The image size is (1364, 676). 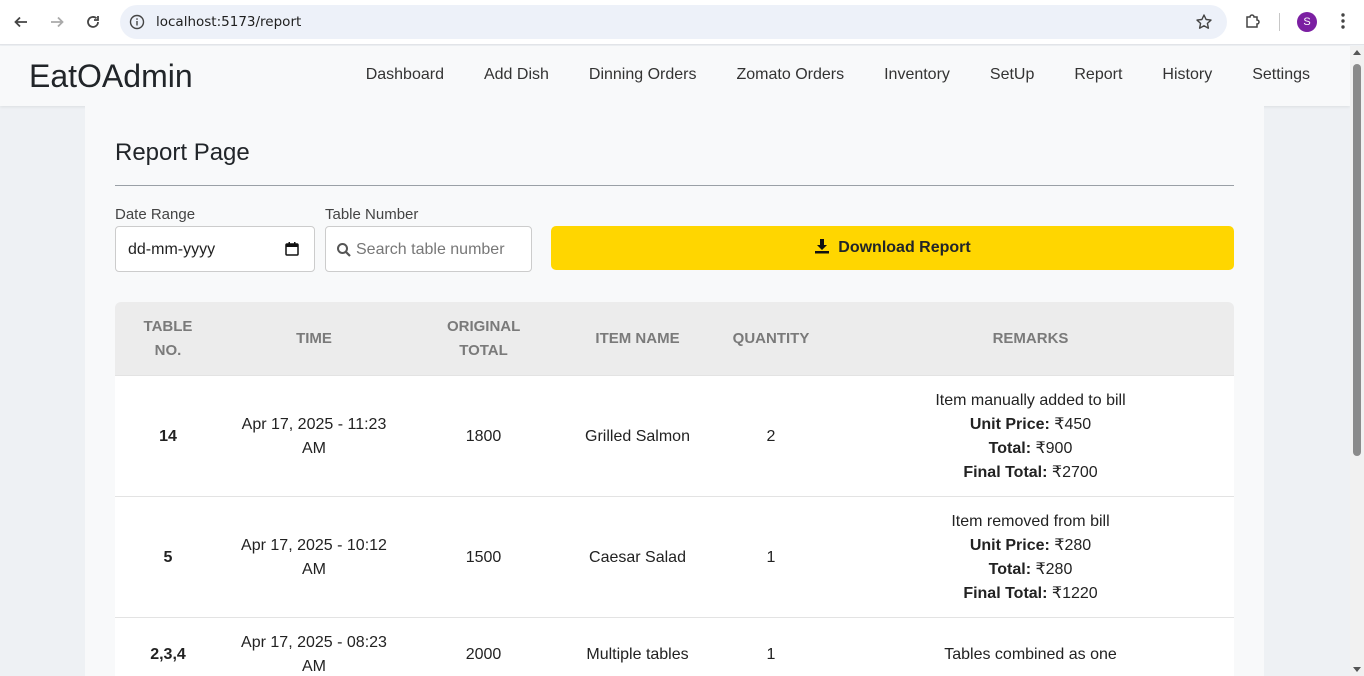 I want to click on cell-time: Apr 17, 2025 - 10:12 AM, so click(x=314, y=557).